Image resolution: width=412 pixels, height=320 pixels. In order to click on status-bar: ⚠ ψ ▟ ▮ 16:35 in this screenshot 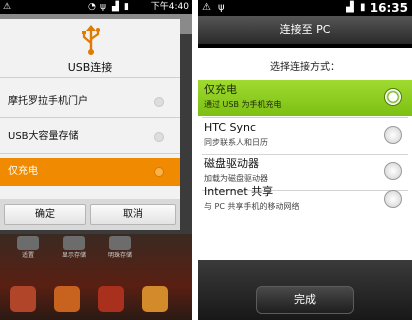, I will do `click(305, 8)`.